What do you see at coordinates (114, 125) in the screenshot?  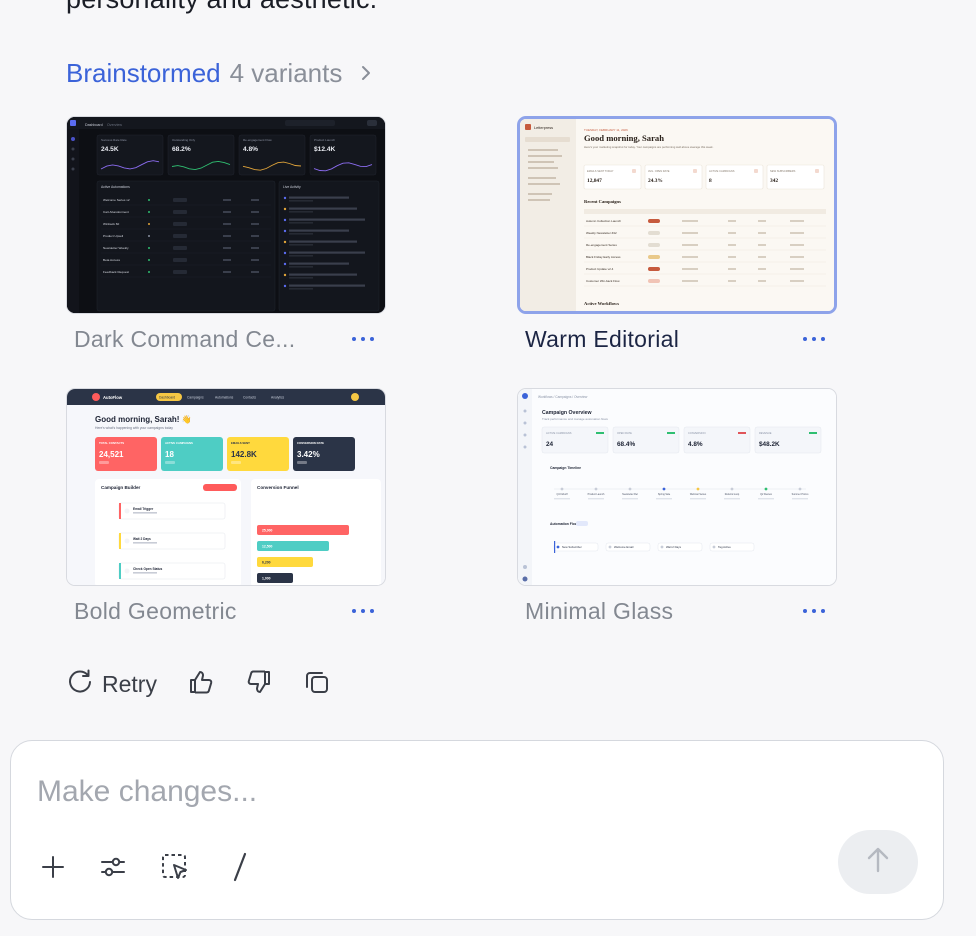 I see `svg-text: Overview` at bounding box center [114, 125].